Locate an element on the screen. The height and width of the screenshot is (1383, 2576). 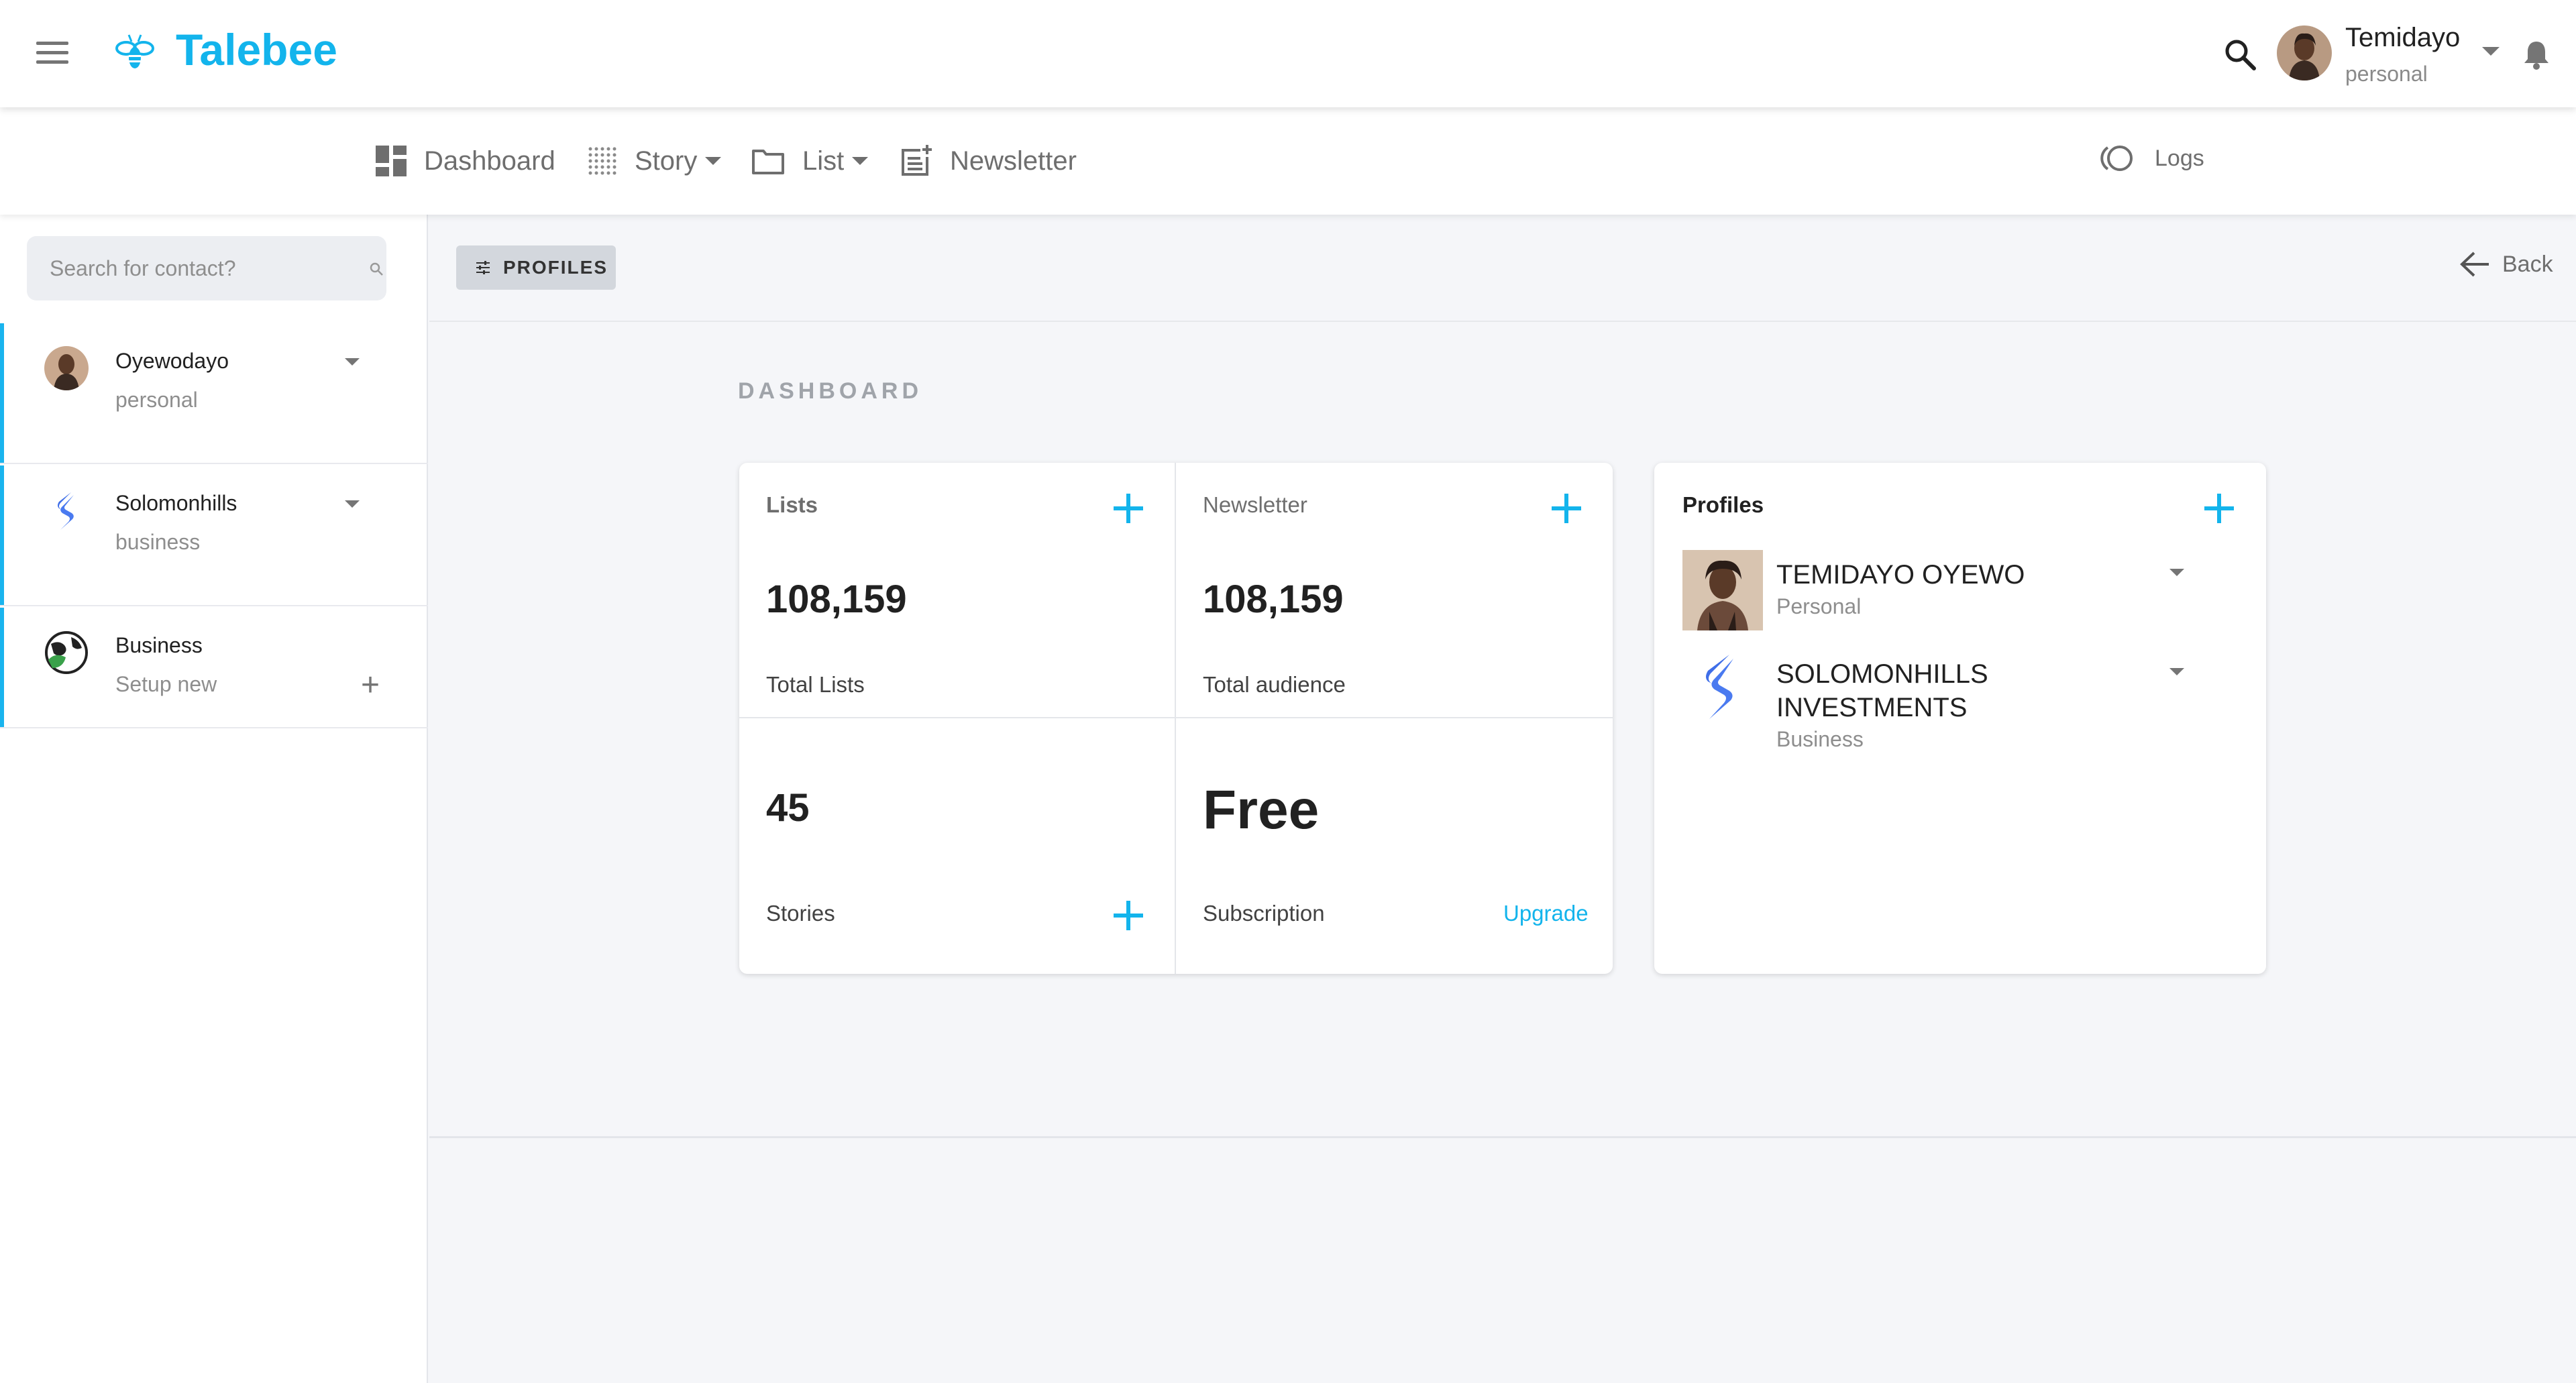
user-avatar is located at coordinates (2304, 52).